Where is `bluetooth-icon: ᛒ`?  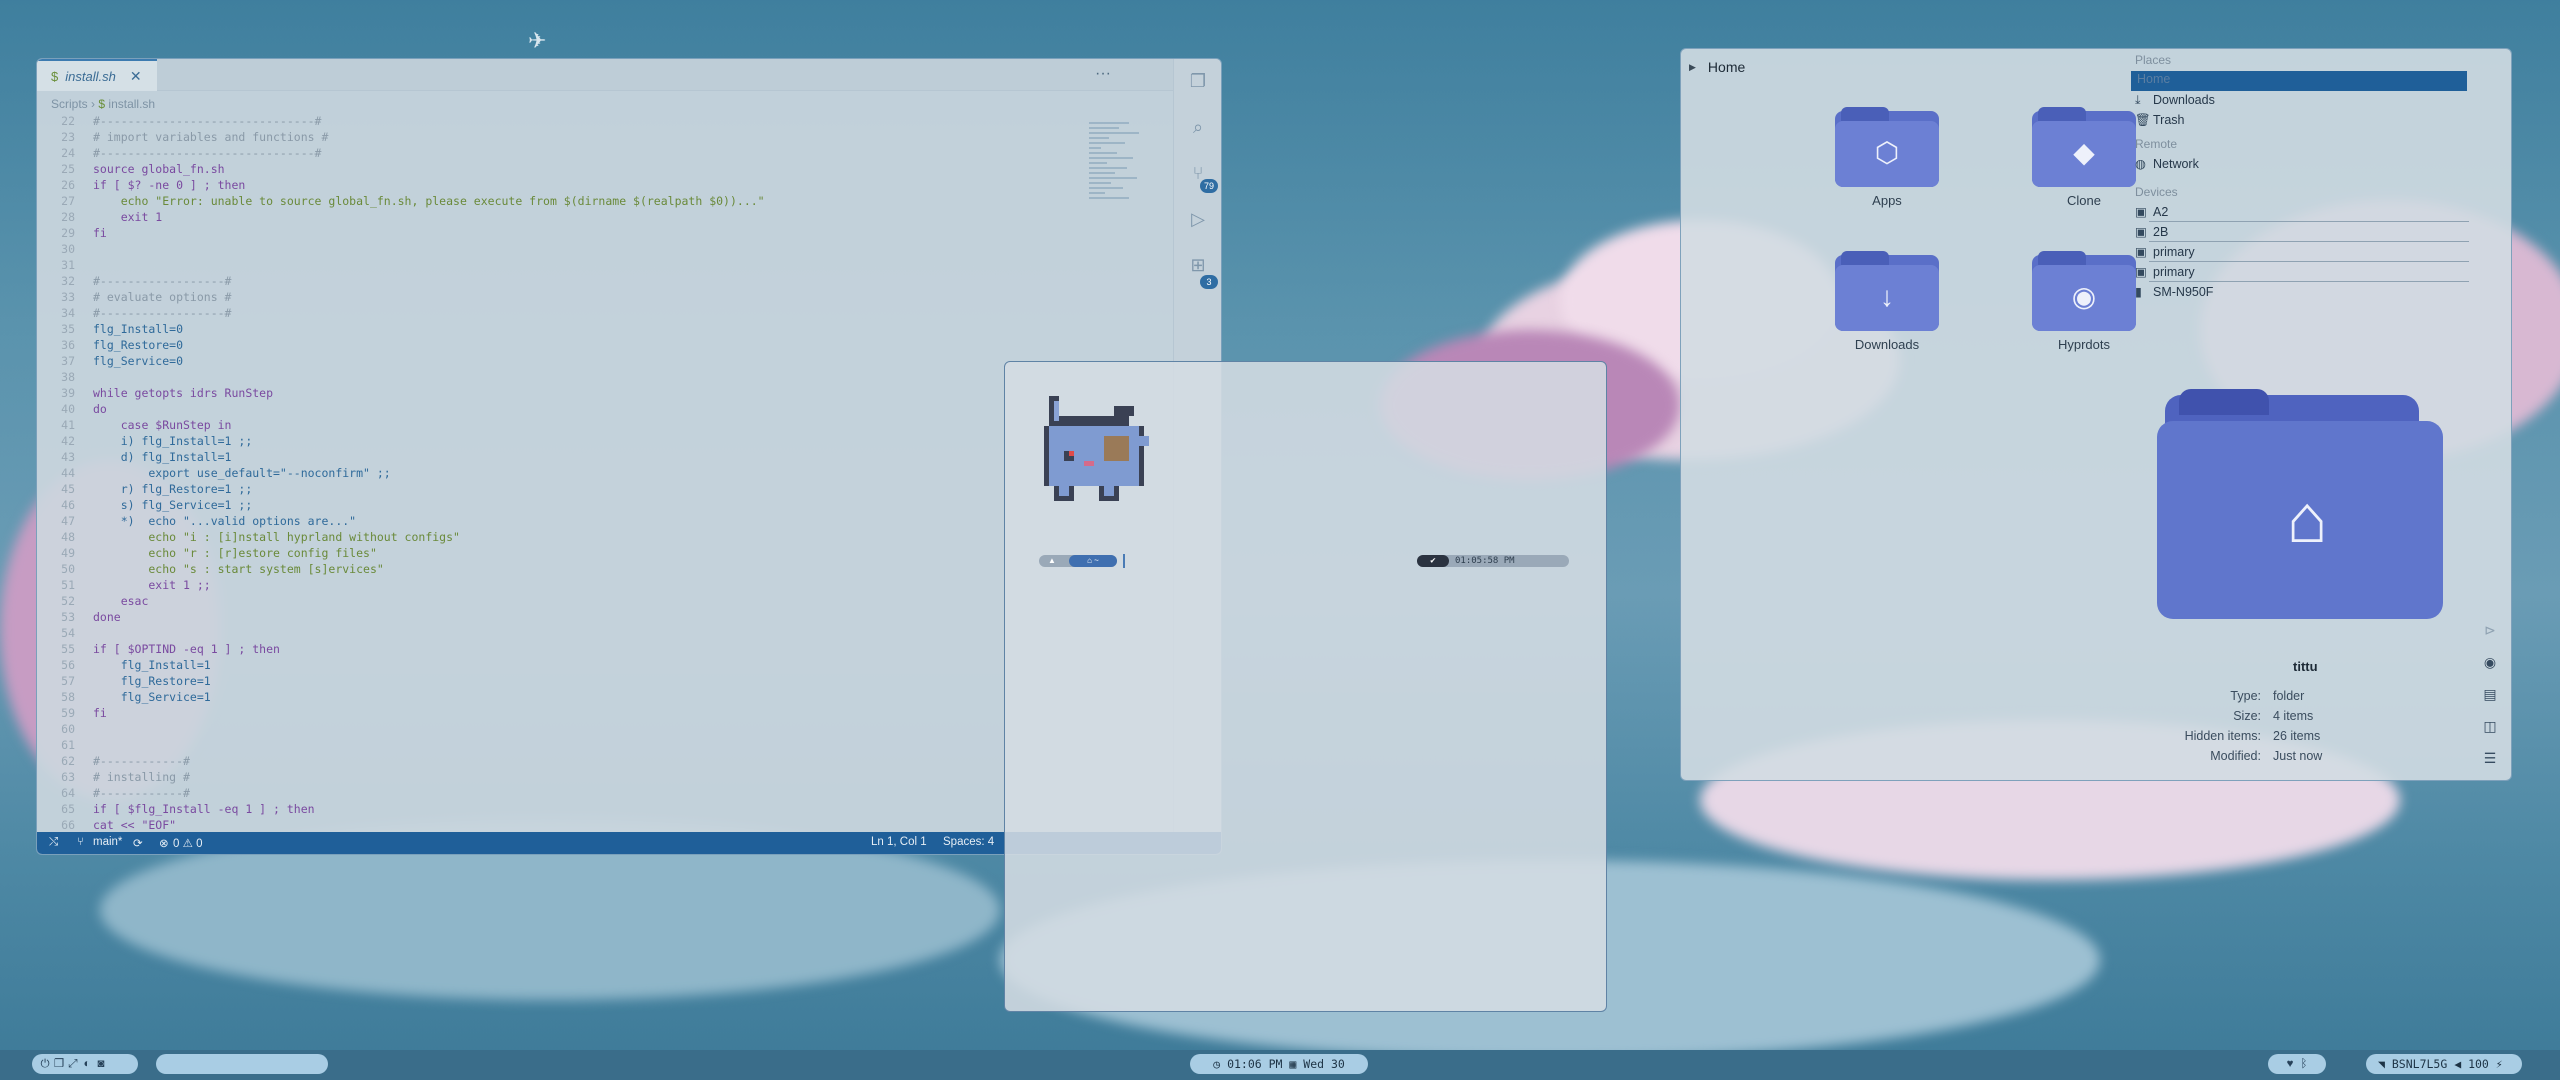 bluetooth-icon: ᛒ is located at coordinates (2304, 1064).